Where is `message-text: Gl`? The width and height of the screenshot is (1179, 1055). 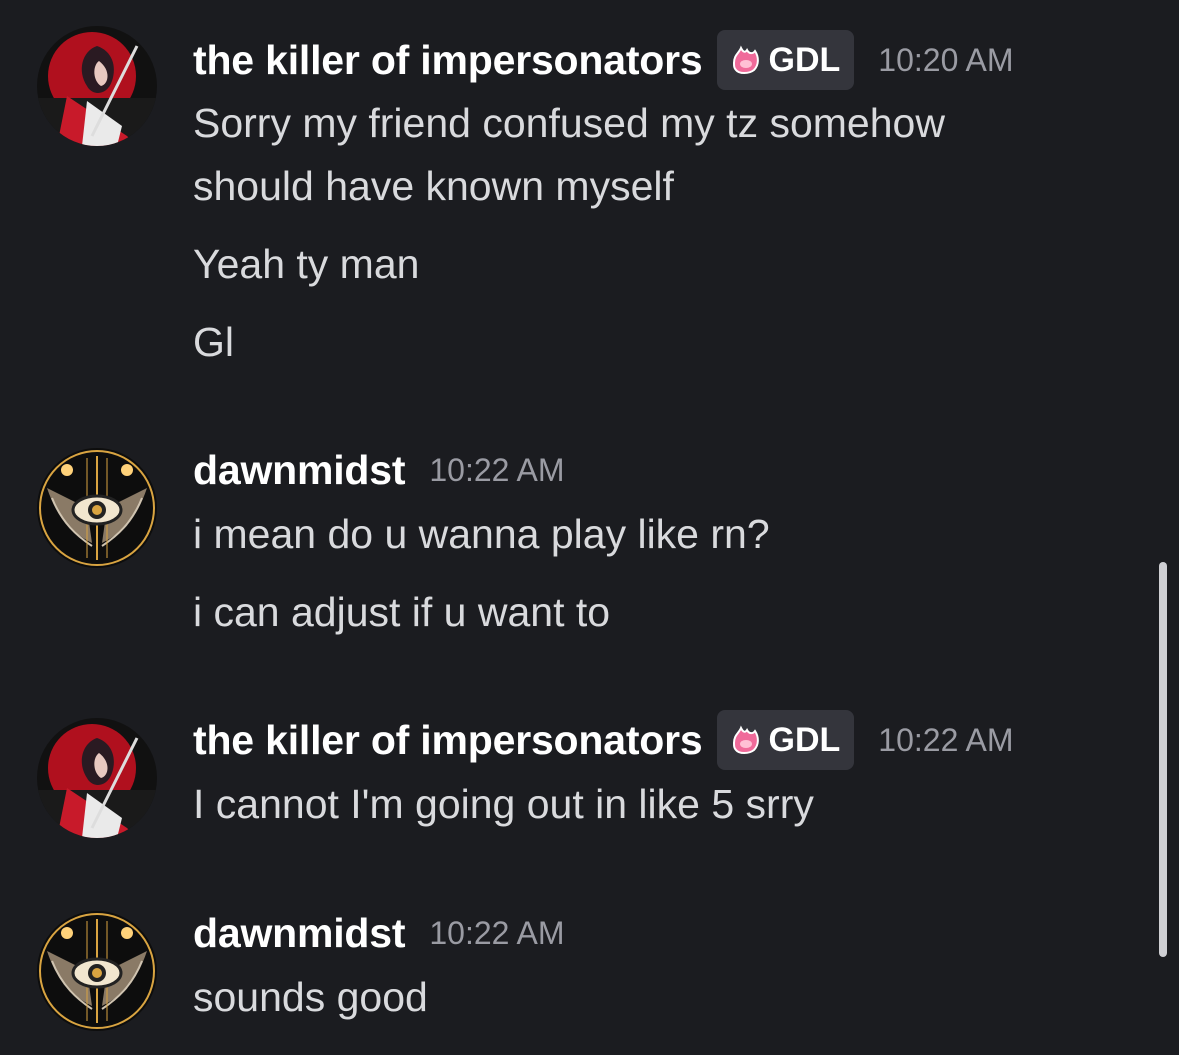
message-text: Gl is located at coordinates (213, 342).